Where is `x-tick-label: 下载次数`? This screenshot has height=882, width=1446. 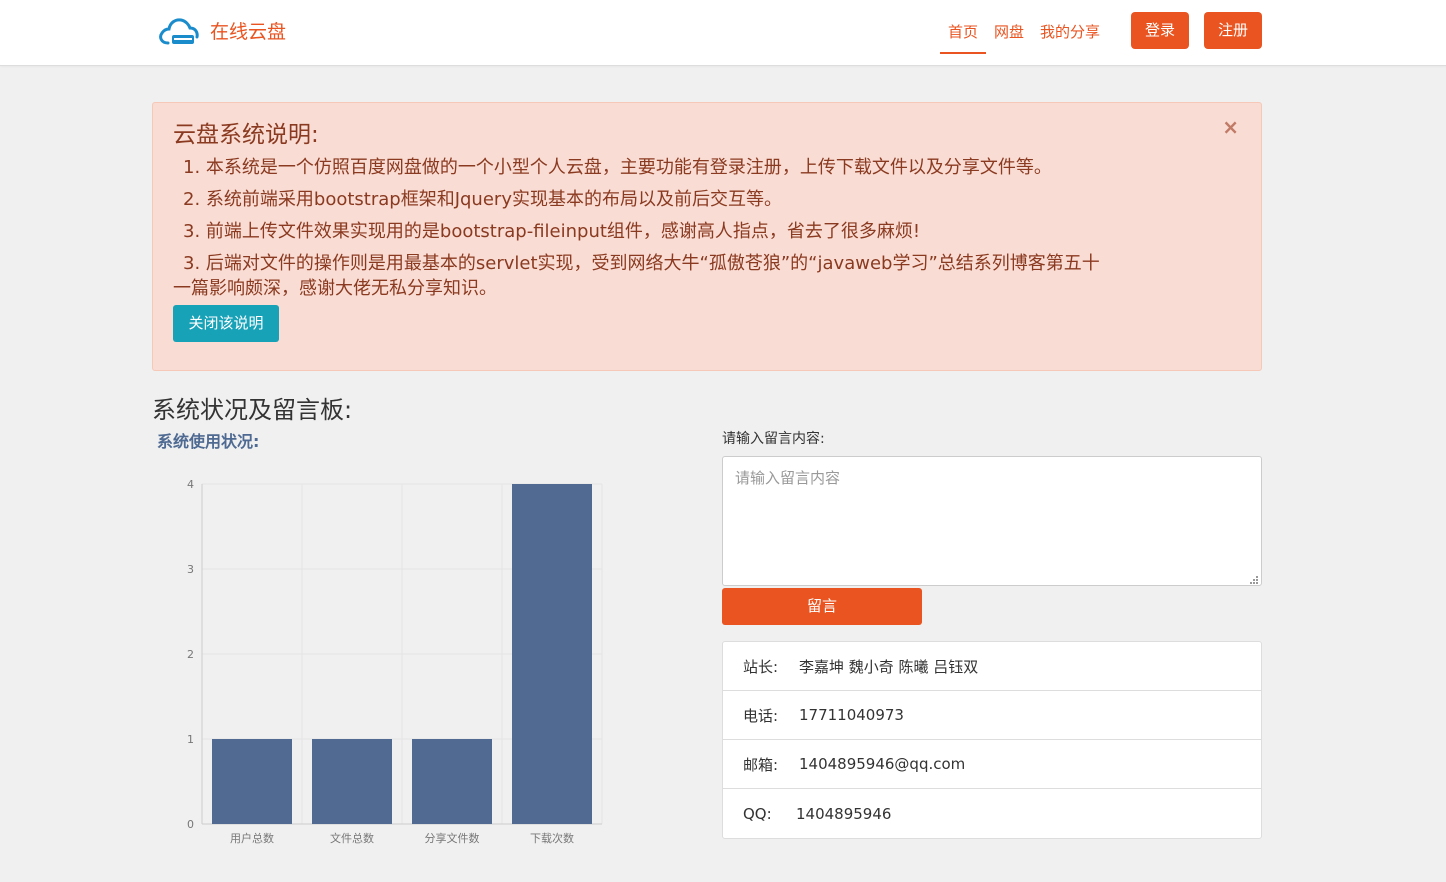 x-tick-label: 下载次数 is located at coordinates (552, 838).